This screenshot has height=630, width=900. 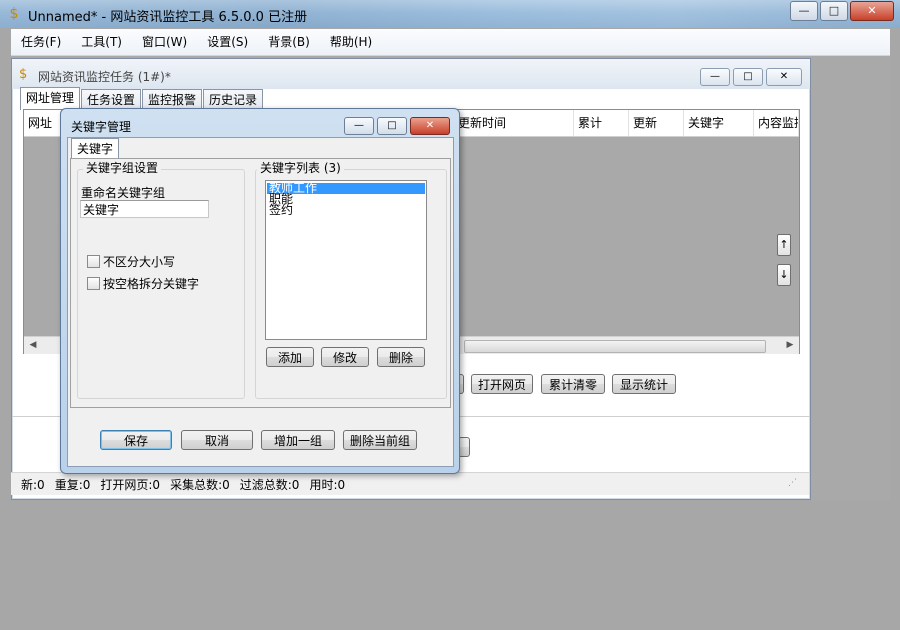 I want to click on close-button: ✕, so click(x=872, y=11).